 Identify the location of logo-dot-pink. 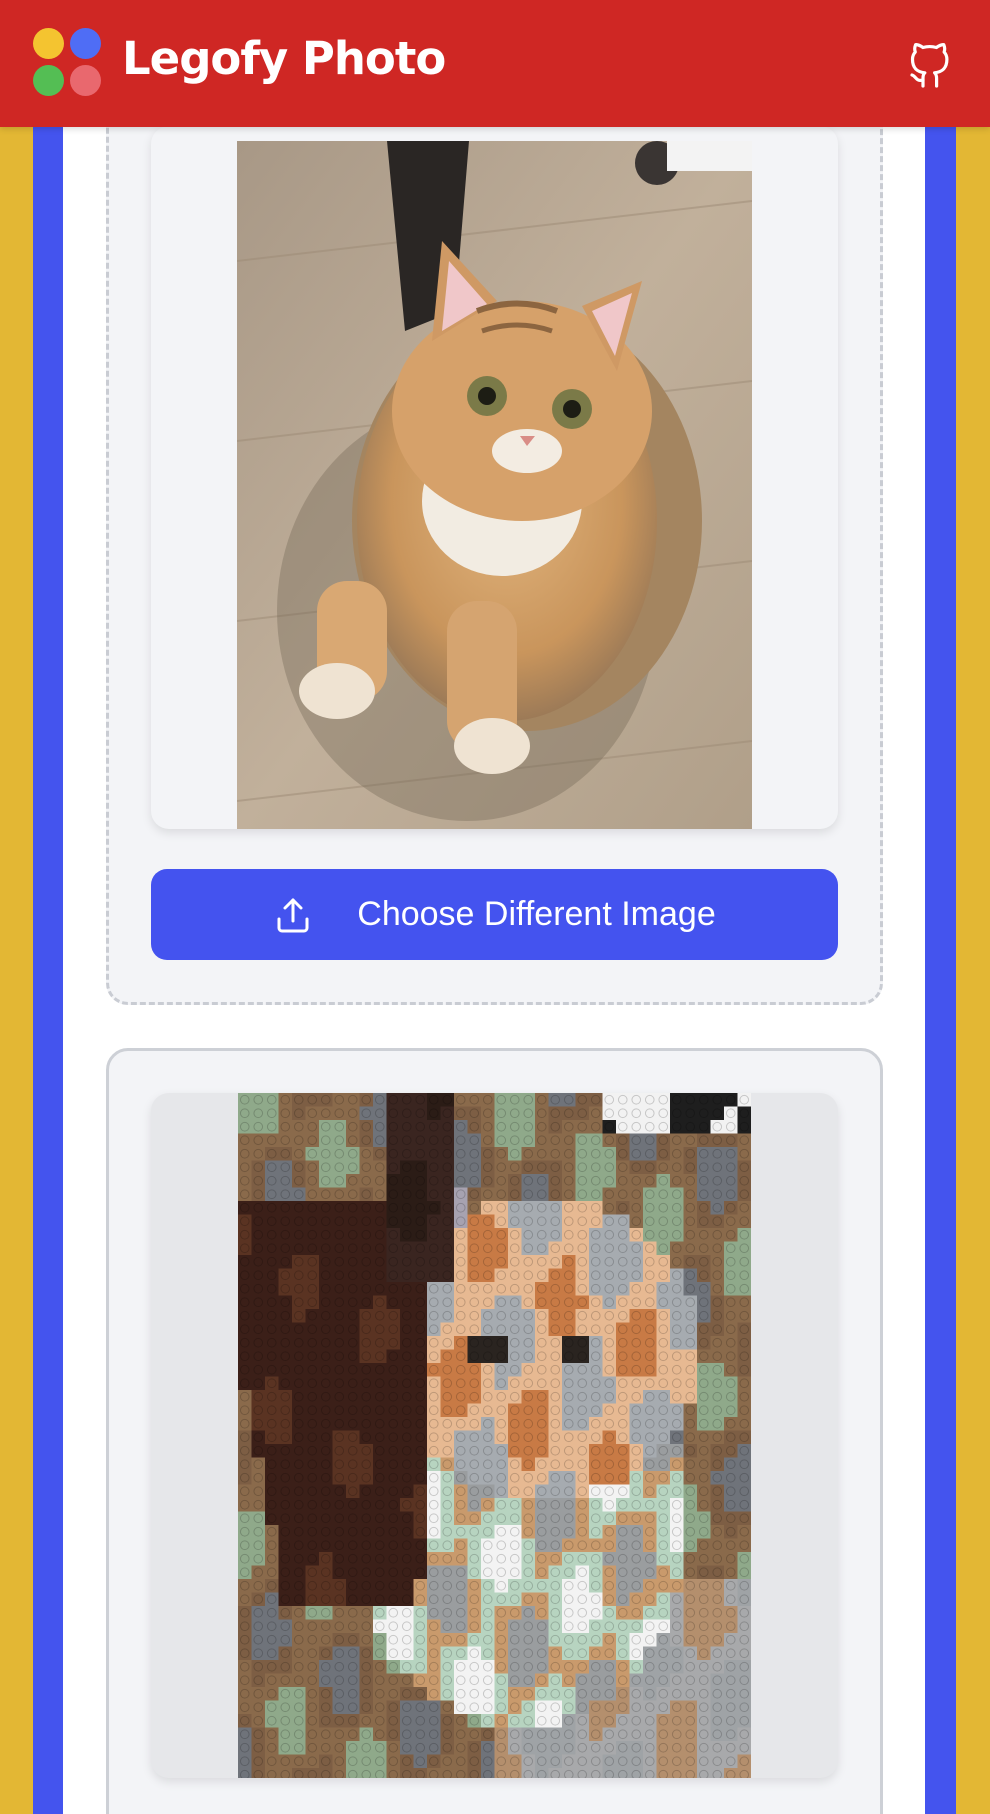
(85, 80).